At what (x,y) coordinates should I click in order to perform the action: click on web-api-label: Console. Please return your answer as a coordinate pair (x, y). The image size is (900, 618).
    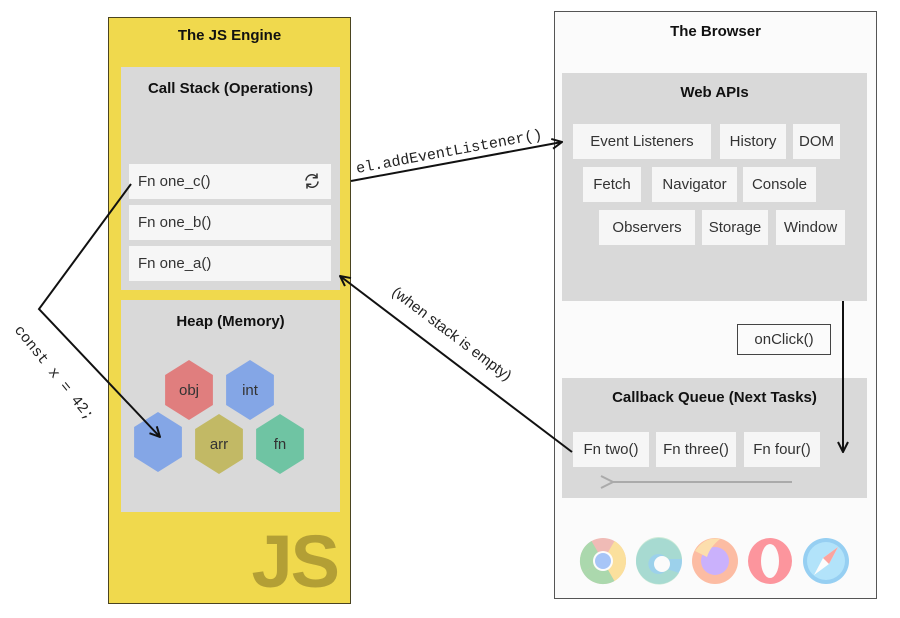
    Looking at the image, I should click on (779, 184).